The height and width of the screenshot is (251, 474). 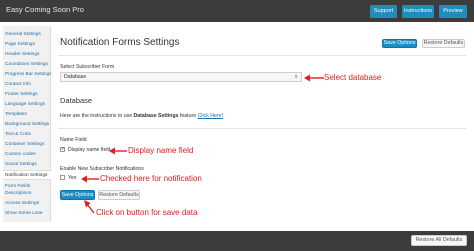 What do you see at coordinates (156, 116) in the screenshot?
I see `instructions-bold: Database Settings` at bounding box center [156, 116].